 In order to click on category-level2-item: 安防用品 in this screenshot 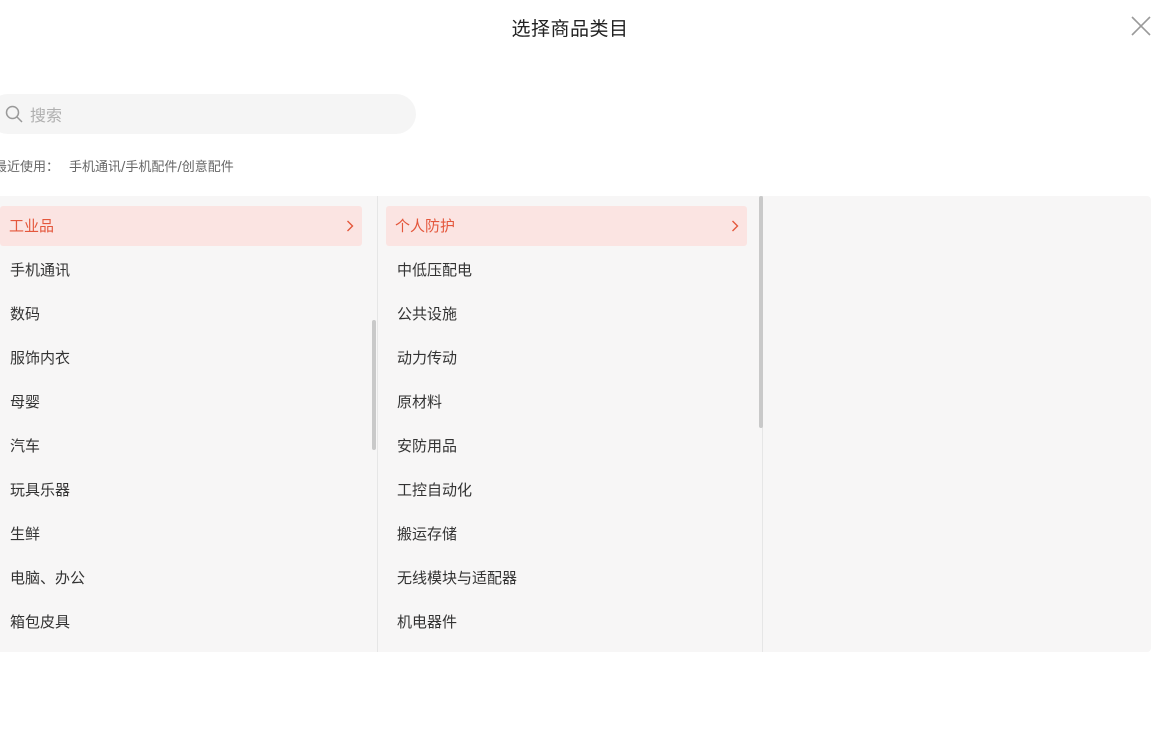, I will do `click(572, 446)`.